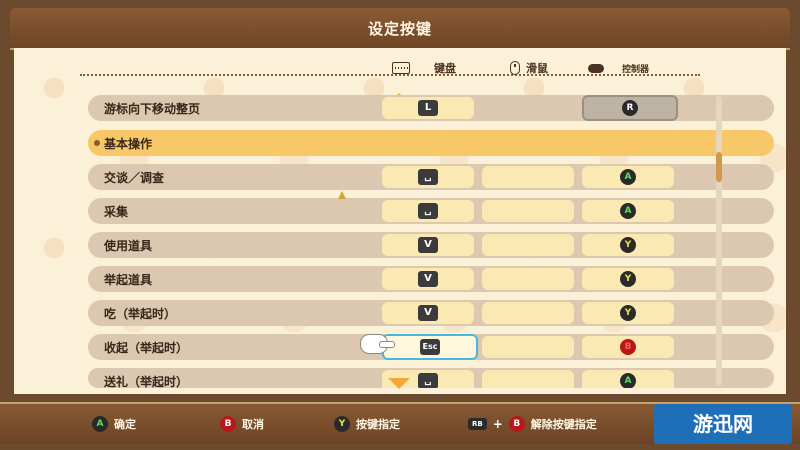 The height and width of the screenshot is (450, 800). I want to click on rb-button-icon: RB, so click(477, 424).